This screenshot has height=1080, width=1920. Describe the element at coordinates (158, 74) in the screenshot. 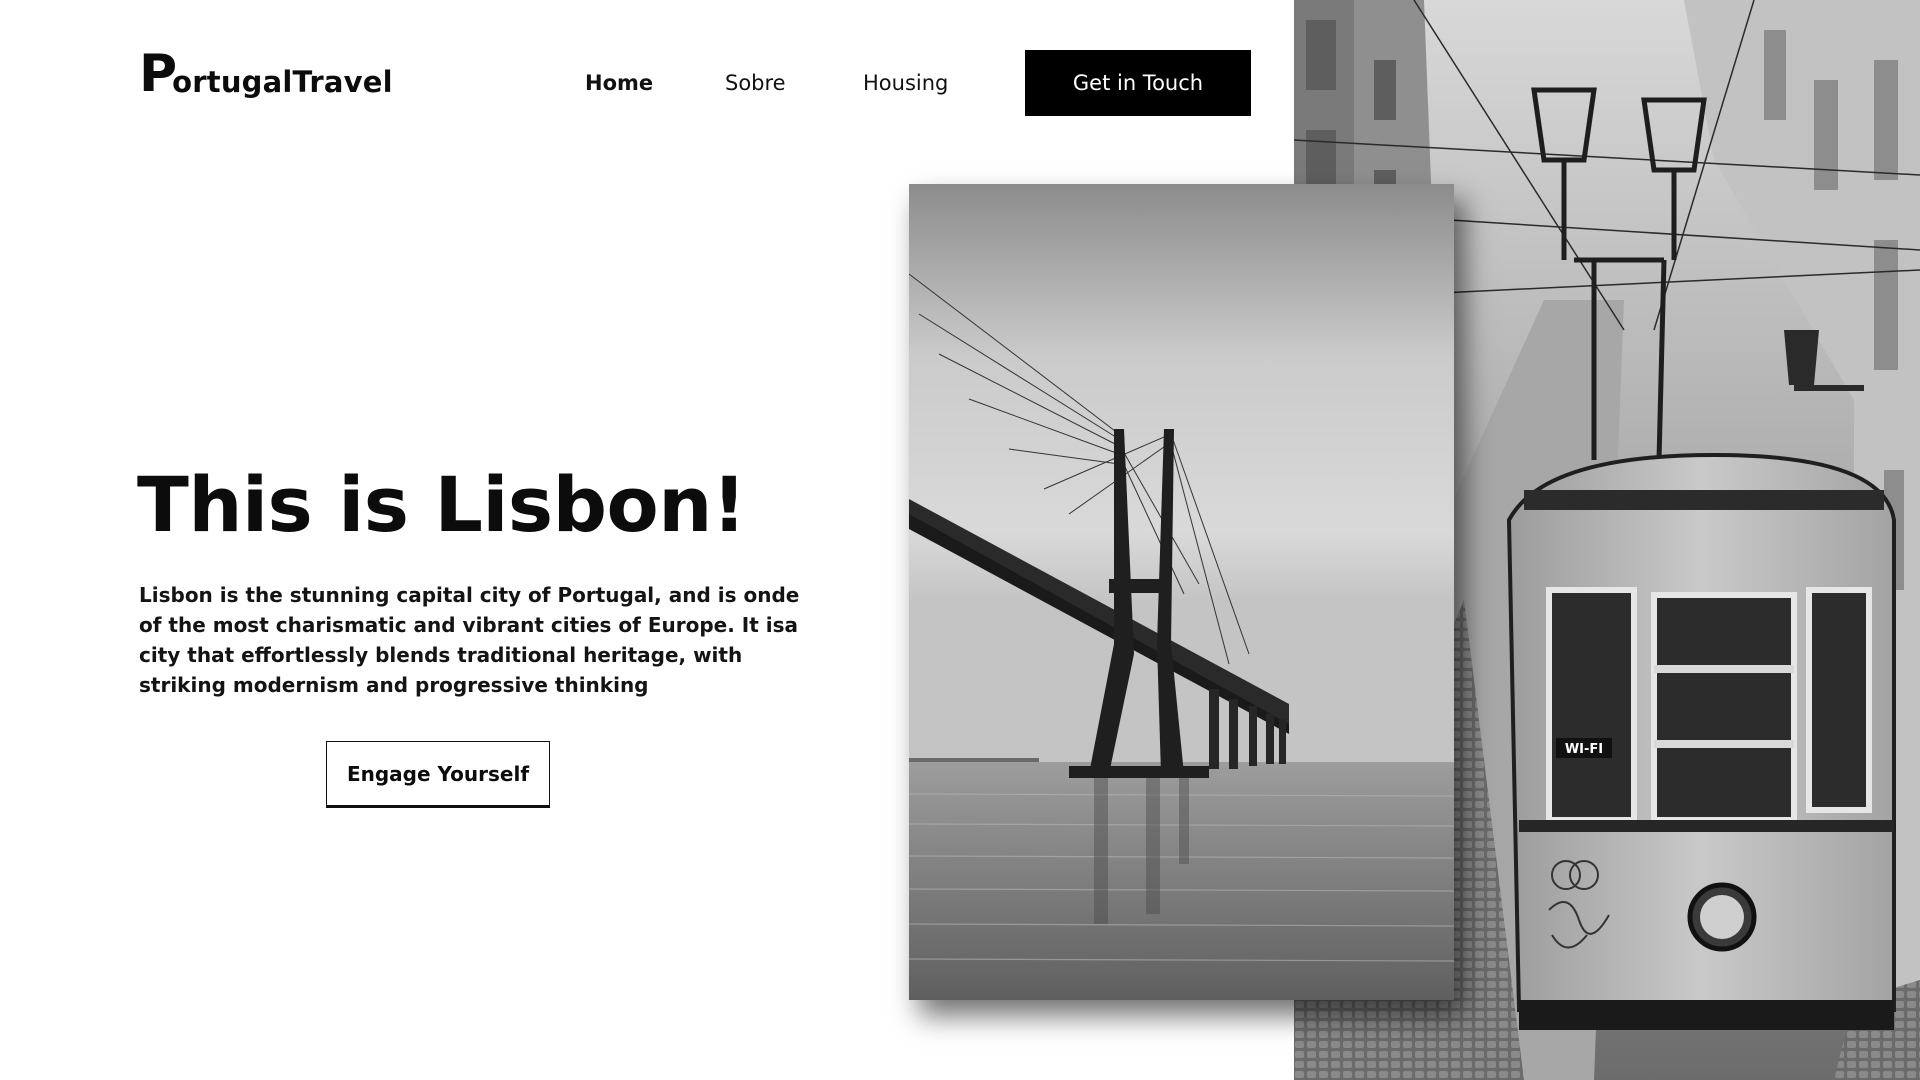

I see `brand-logo-initial: P` at that location.